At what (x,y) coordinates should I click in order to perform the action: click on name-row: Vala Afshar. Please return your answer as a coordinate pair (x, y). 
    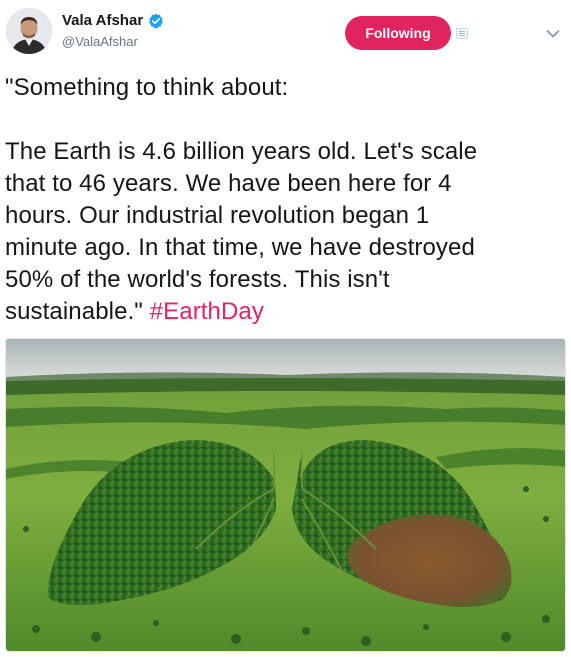
    Looking at the image, I should click on (113, 20).